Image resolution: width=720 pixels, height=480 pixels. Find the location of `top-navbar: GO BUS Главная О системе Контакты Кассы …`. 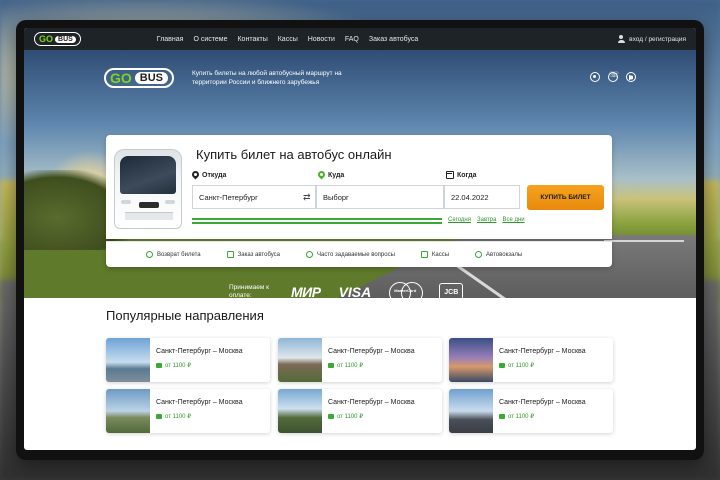

top-navbar: GO BUS Главная О системе Контакты Кассы … is located at coordinates (360, 39).